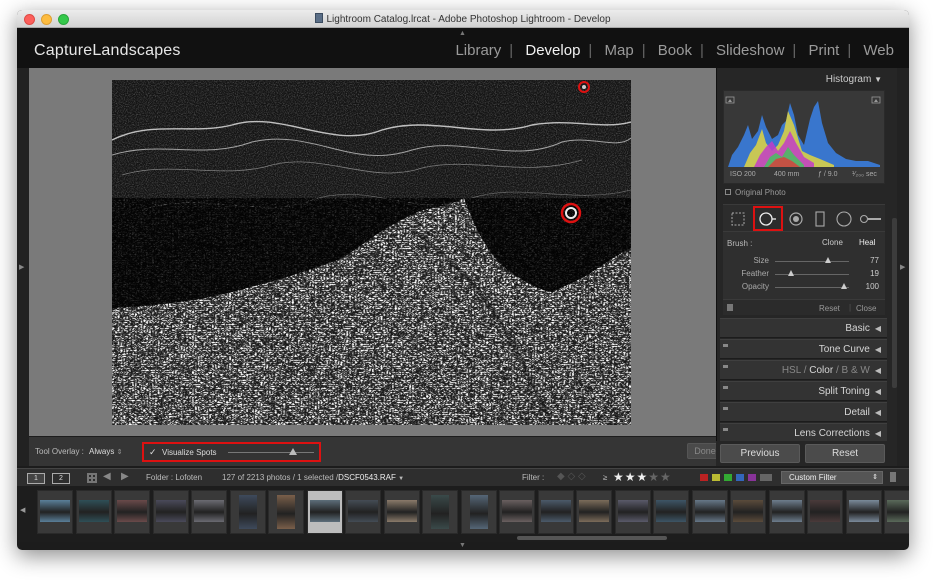 This screenshot has height=584, width=933. I want to click on flag-filter-icons: ◆ ◇ ◇, so click(571, 476).